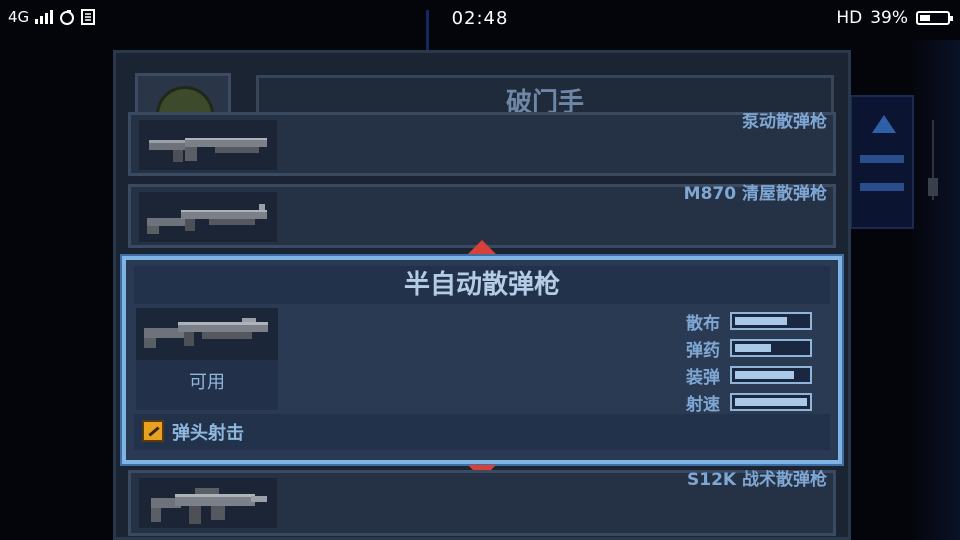 Image resolution: width=960 pixels, height=540 pixels. What do you see at coordinates (208, 150) in the screenshot?
I see `pump-shotgun-icon` at bounding box center [208, 150].